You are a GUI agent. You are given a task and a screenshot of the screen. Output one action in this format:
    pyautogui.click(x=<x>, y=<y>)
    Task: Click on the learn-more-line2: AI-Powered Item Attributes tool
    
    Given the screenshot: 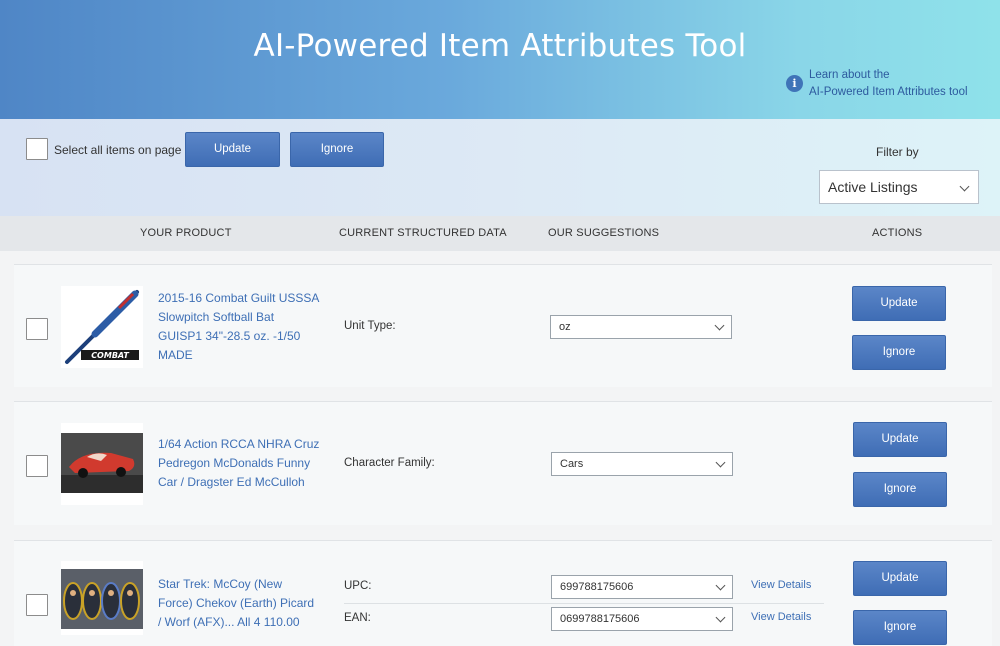 What is the action you would take?
    pyautogui.click(x=888, y=92)
    